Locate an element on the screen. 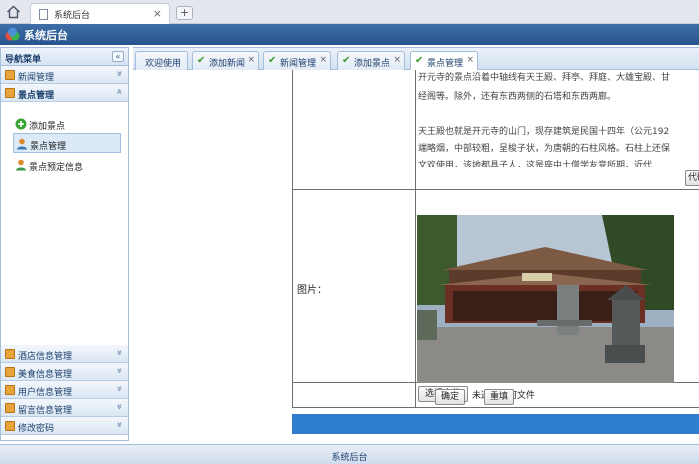  content-line: 开元寺的景点沿着中轴线有天王殿、拜亭、拜庭、大雄宝殿、甘 is located at coordinates (544, 78).